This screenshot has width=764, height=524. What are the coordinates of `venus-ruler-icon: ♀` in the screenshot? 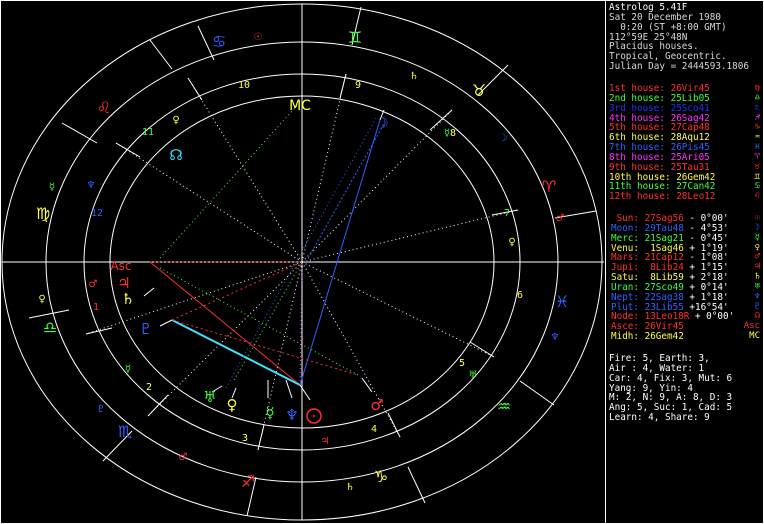 It's located at (41, 299).